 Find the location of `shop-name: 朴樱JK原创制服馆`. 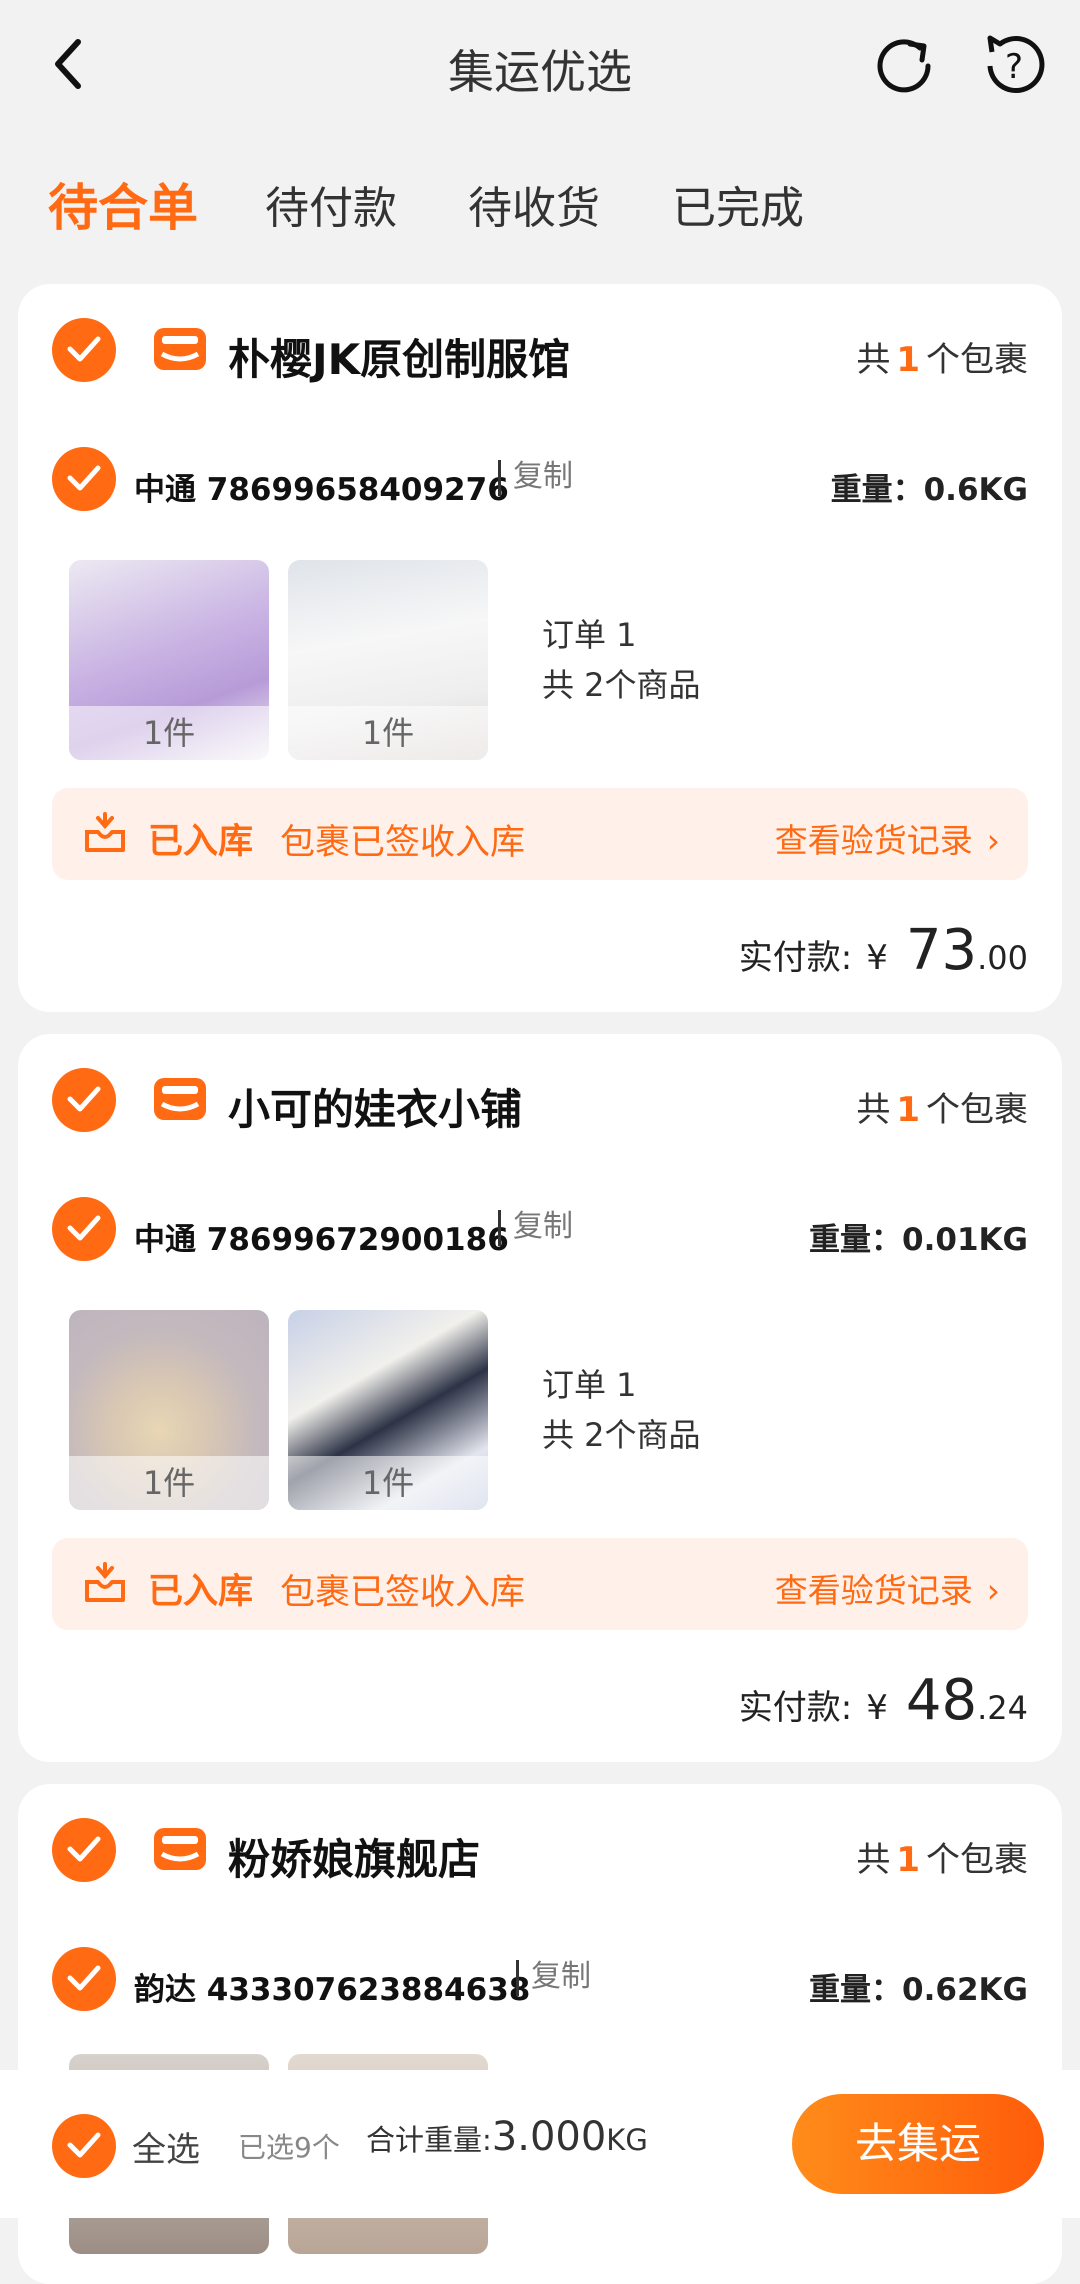

shop-name: 朴樱JK原创制服馆 is located at coordinates (399, 356).